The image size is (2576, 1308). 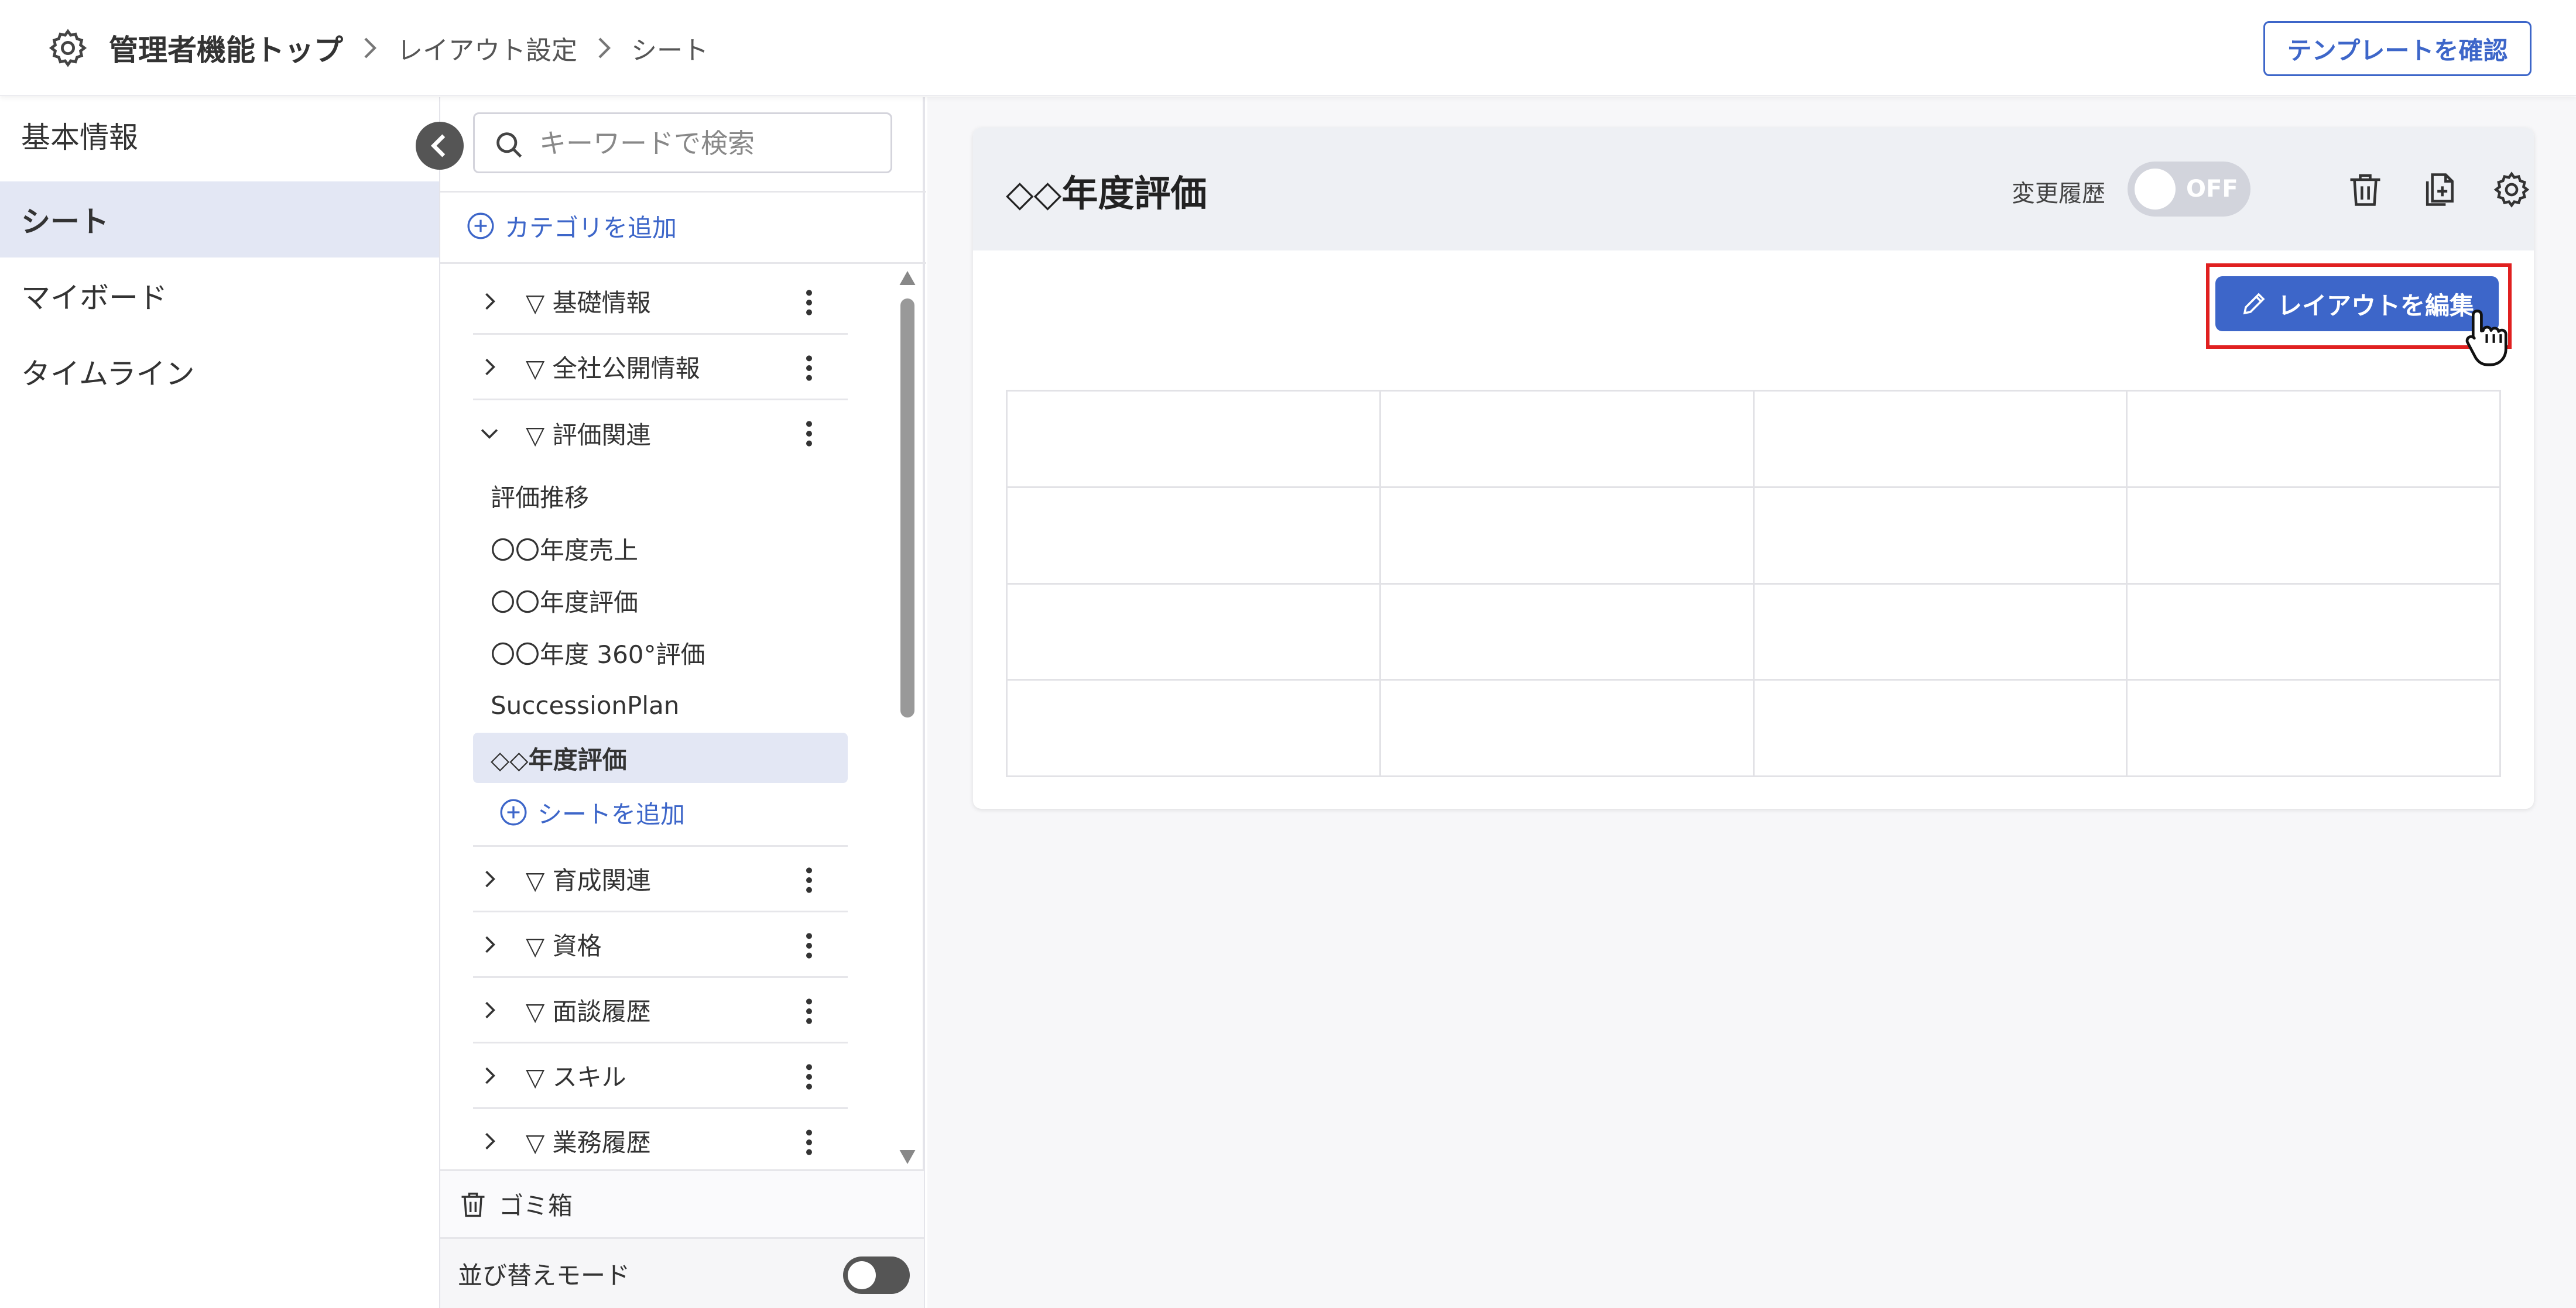 I want to click on sort-mode-toggle, so click(x=876, y=1275).